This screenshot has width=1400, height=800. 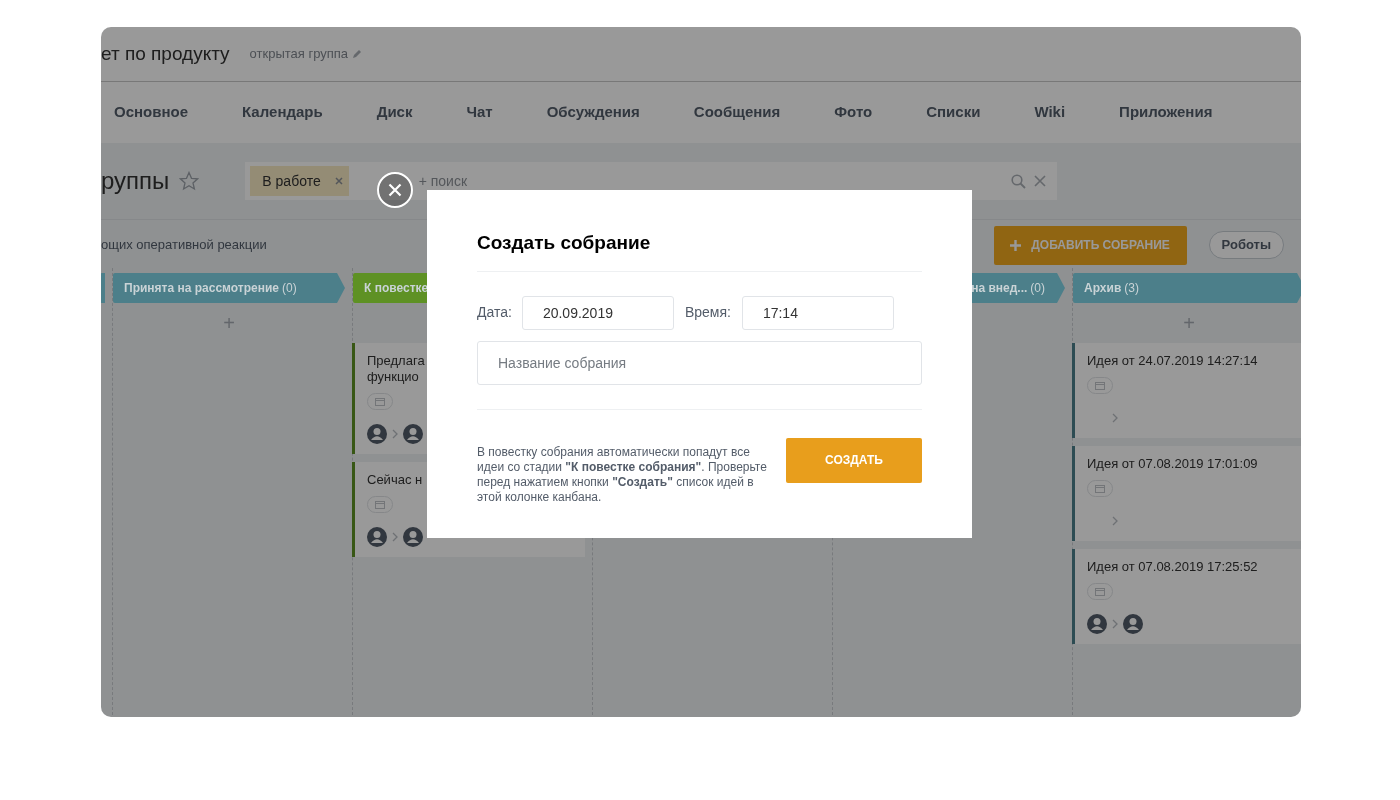 I want to click on column-title: К повестке, so click(x=396, y=288).